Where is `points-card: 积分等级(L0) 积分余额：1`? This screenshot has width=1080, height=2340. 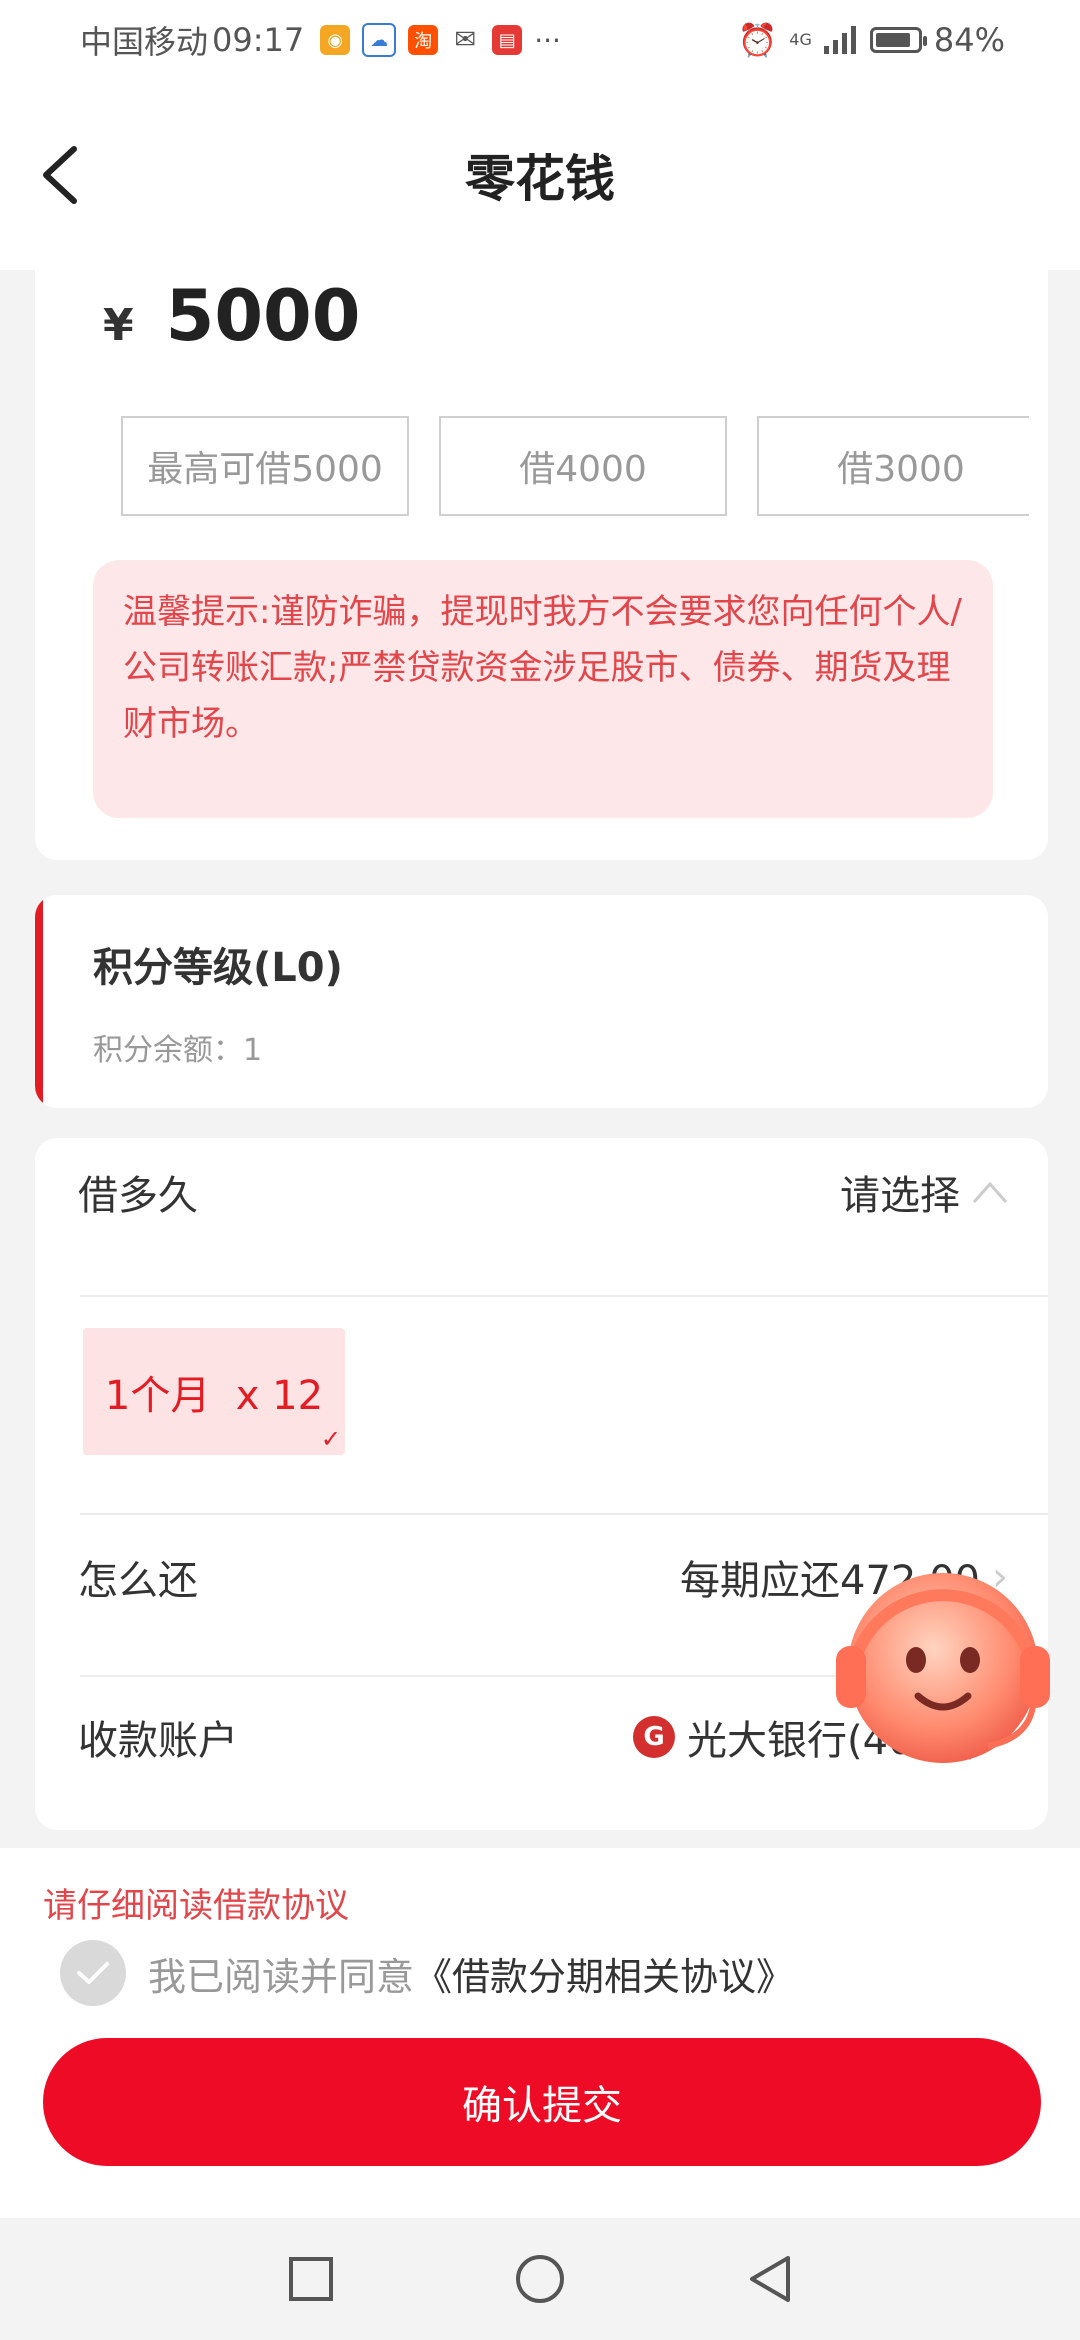 points-card: 积分等级(L0) 积分余额：1 is located at coordinates (541, 1001).